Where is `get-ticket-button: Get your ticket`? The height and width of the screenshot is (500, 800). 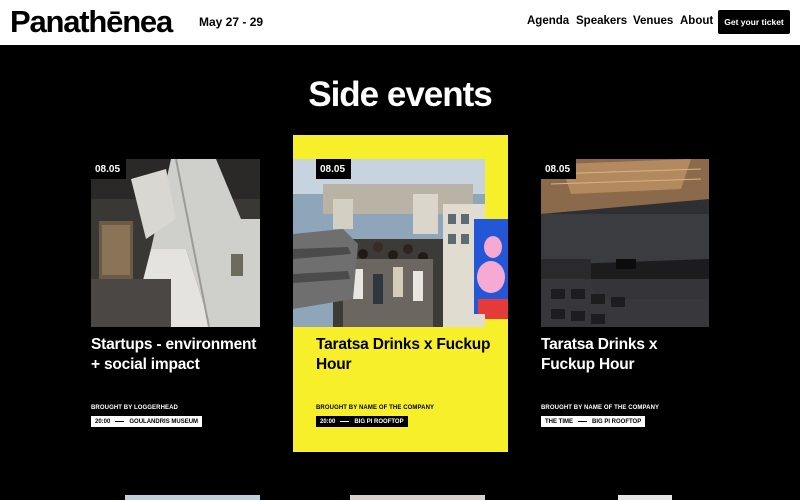
get-ticket-button: Get your ticket is located at coordinates (754, 22).